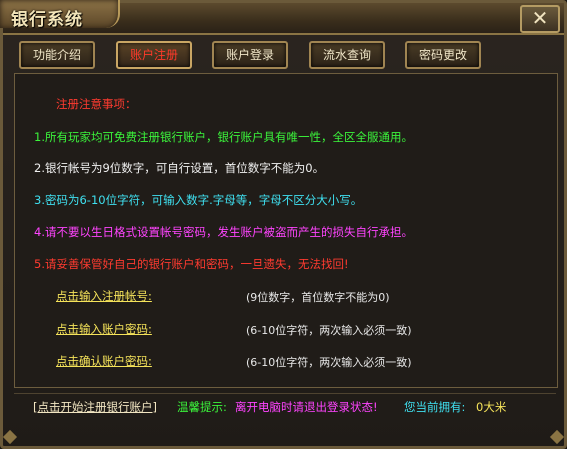  I want to click on register-account-hint: (9位数字，首位数字不能为0), so click(318, 297).